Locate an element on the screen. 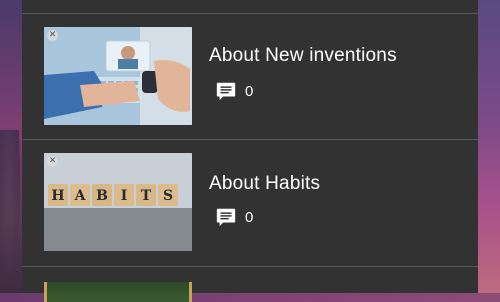 This screenshot has width=500, height=302. habits-letter: A is located at coordinates (80, 196).